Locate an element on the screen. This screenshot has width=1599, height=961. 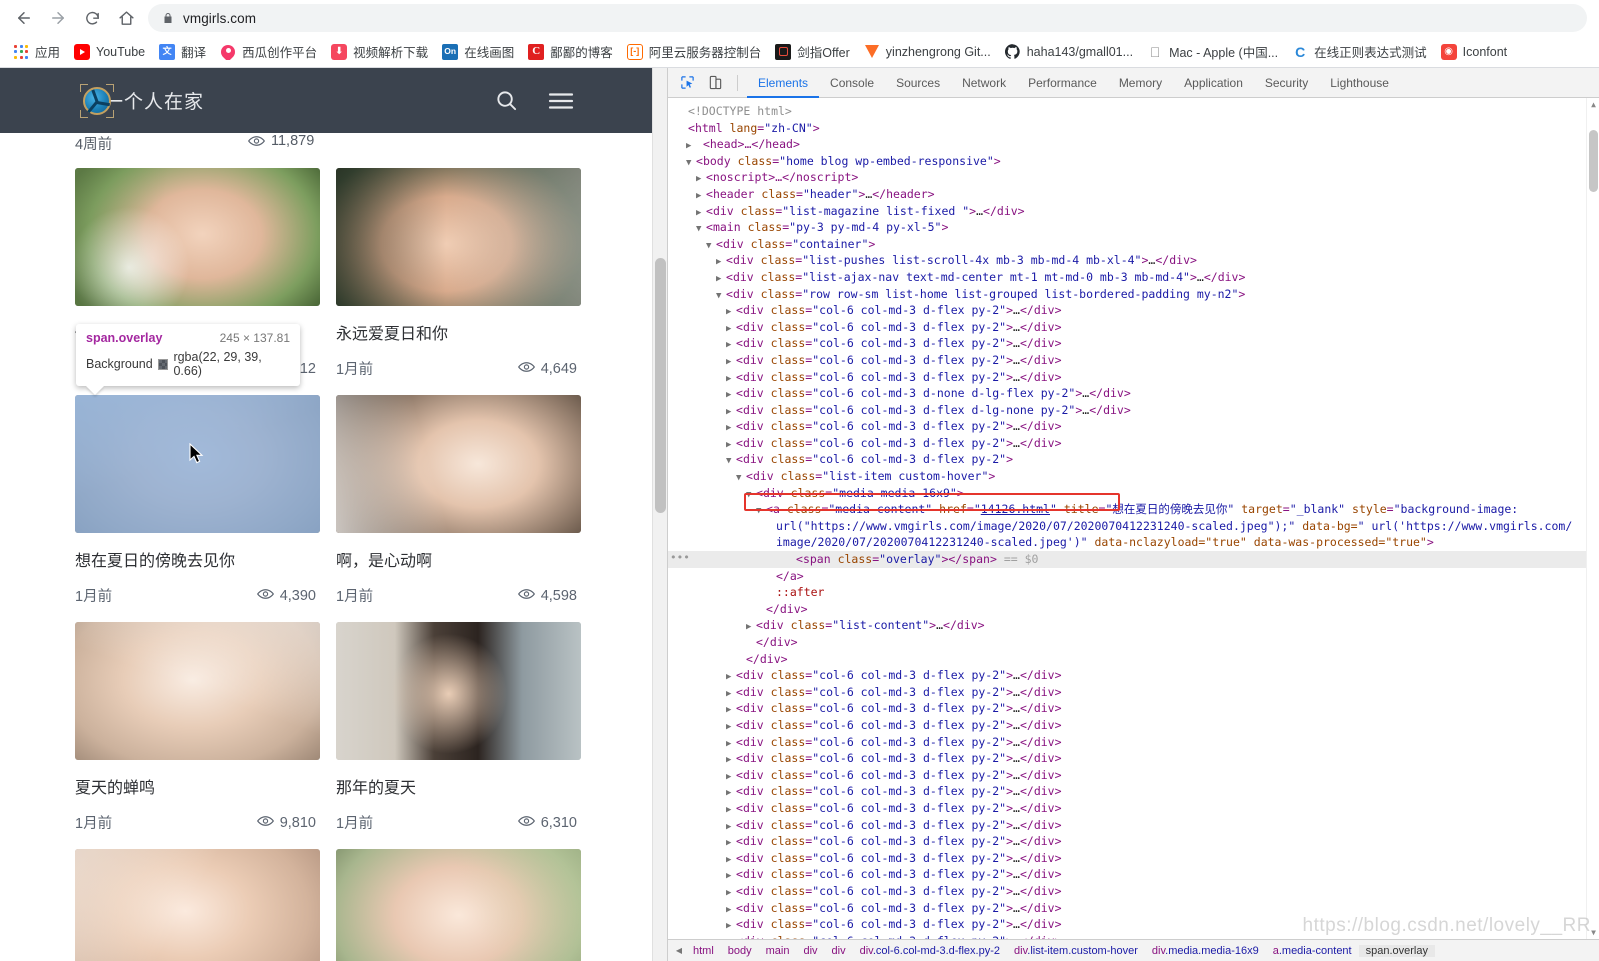
bookmark-youtube: YouTube is located at coordinates (109, 52).